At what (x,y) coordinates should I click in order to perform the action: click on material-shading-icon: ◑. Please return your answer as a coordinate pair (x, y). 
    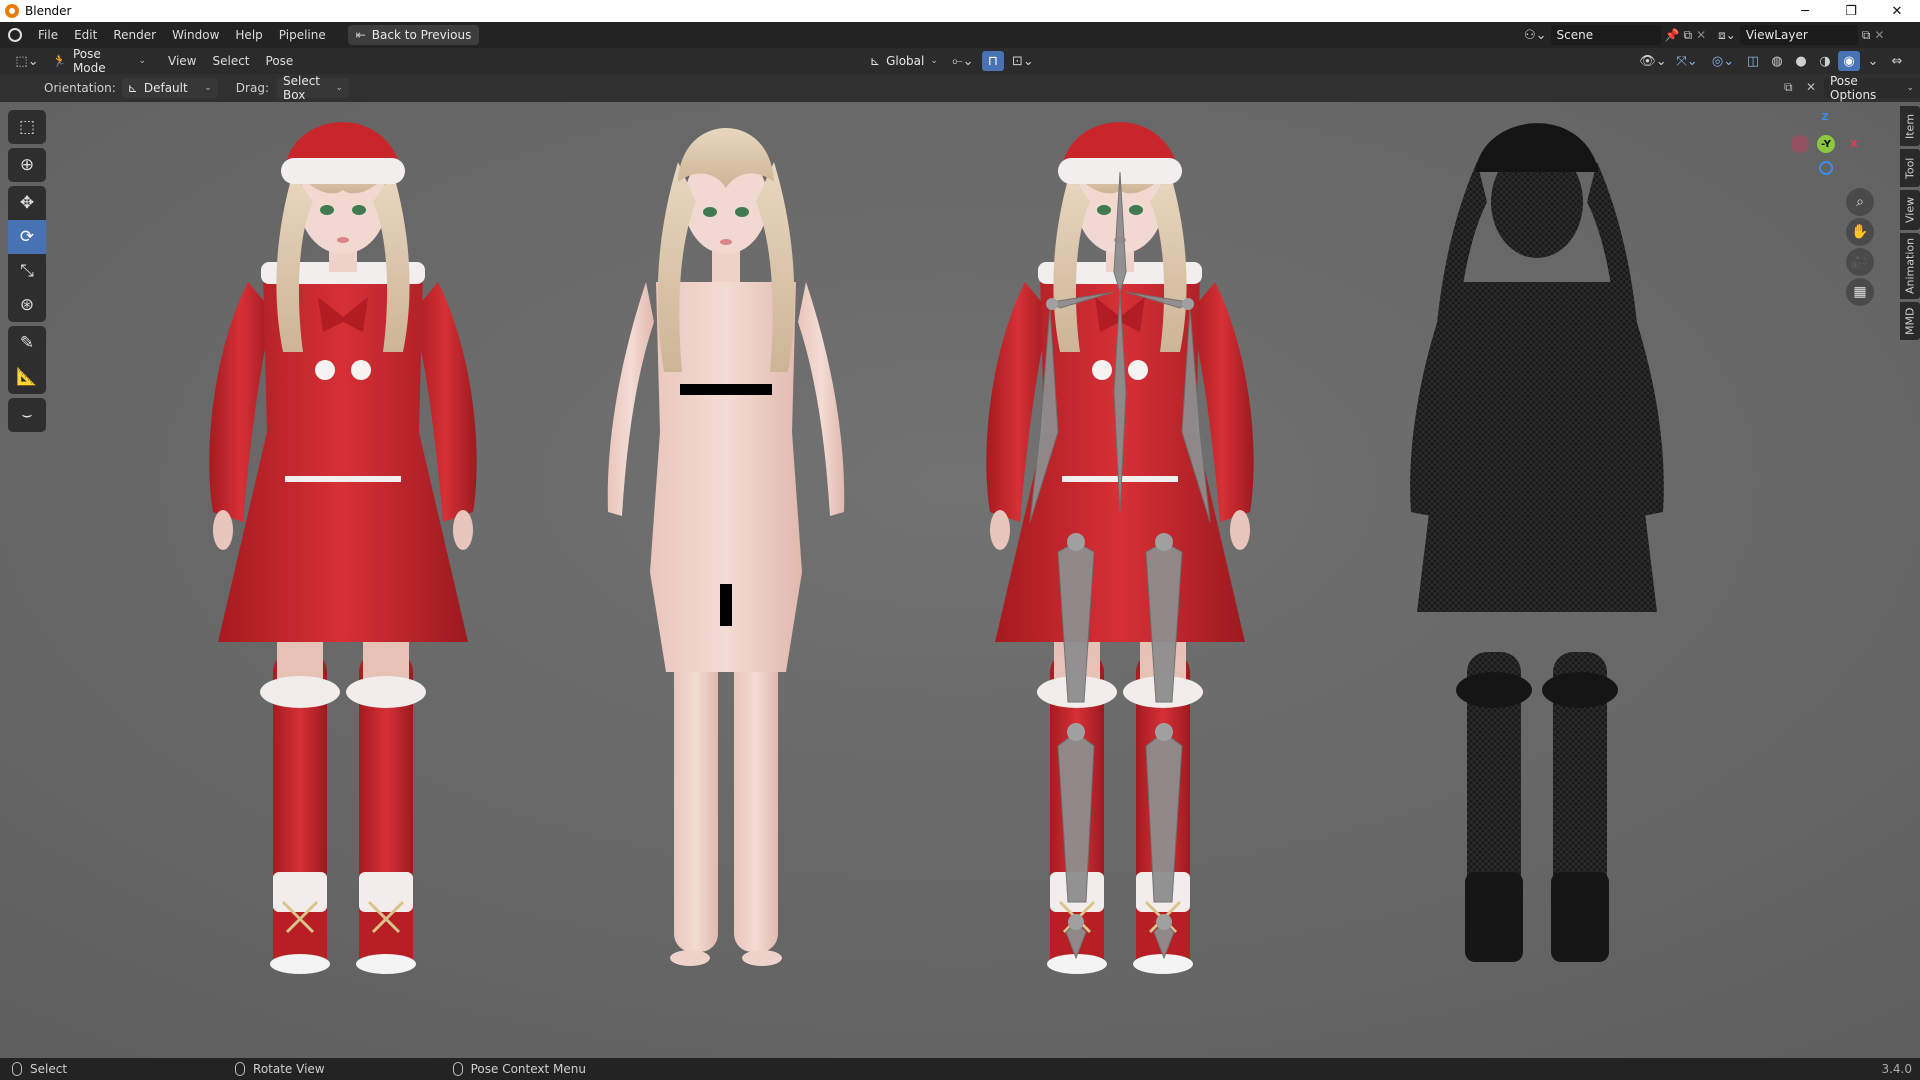
    Looking at the image, I should click on (1825, 61).